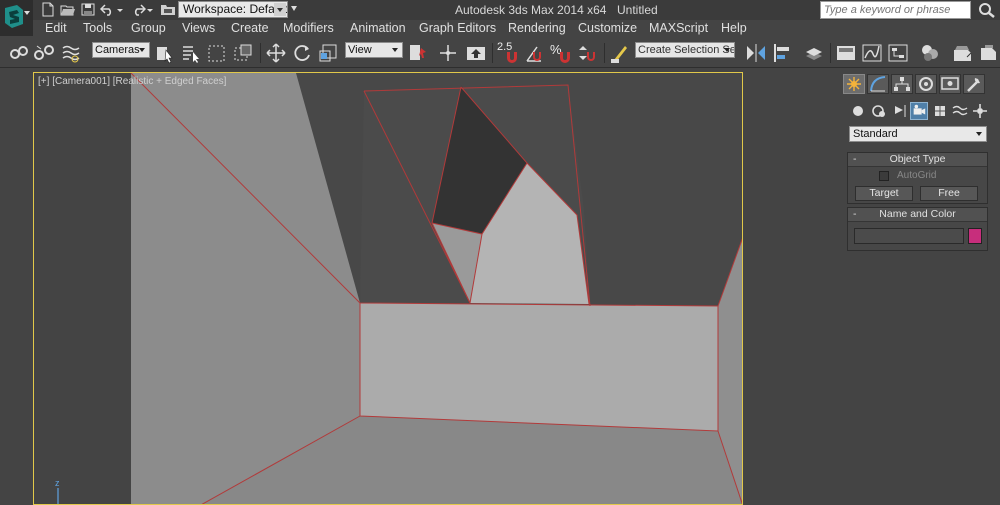 The height and width of the screenshot is (505, 1000). What do you see at coordinates (960, 111) in the screenshot?
I see `space-warps-icon` at bounding box center [960, 111].